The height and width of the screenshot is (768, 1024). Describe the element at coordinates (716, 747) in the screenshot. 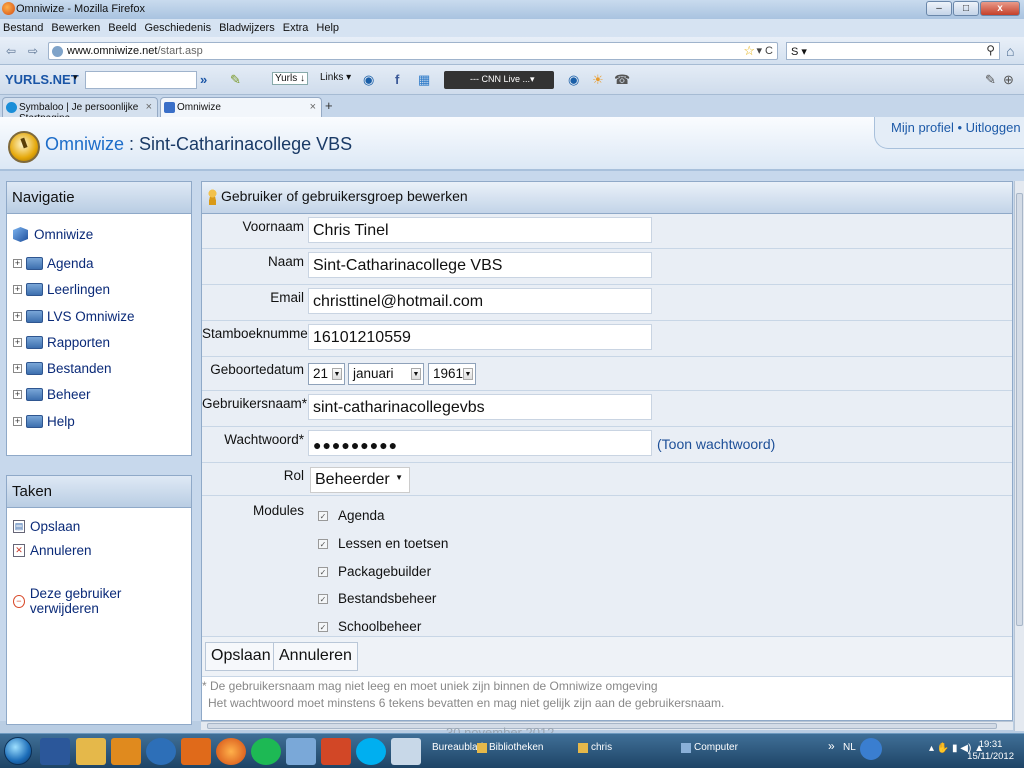

I see `computer-link: Computer` at that location.